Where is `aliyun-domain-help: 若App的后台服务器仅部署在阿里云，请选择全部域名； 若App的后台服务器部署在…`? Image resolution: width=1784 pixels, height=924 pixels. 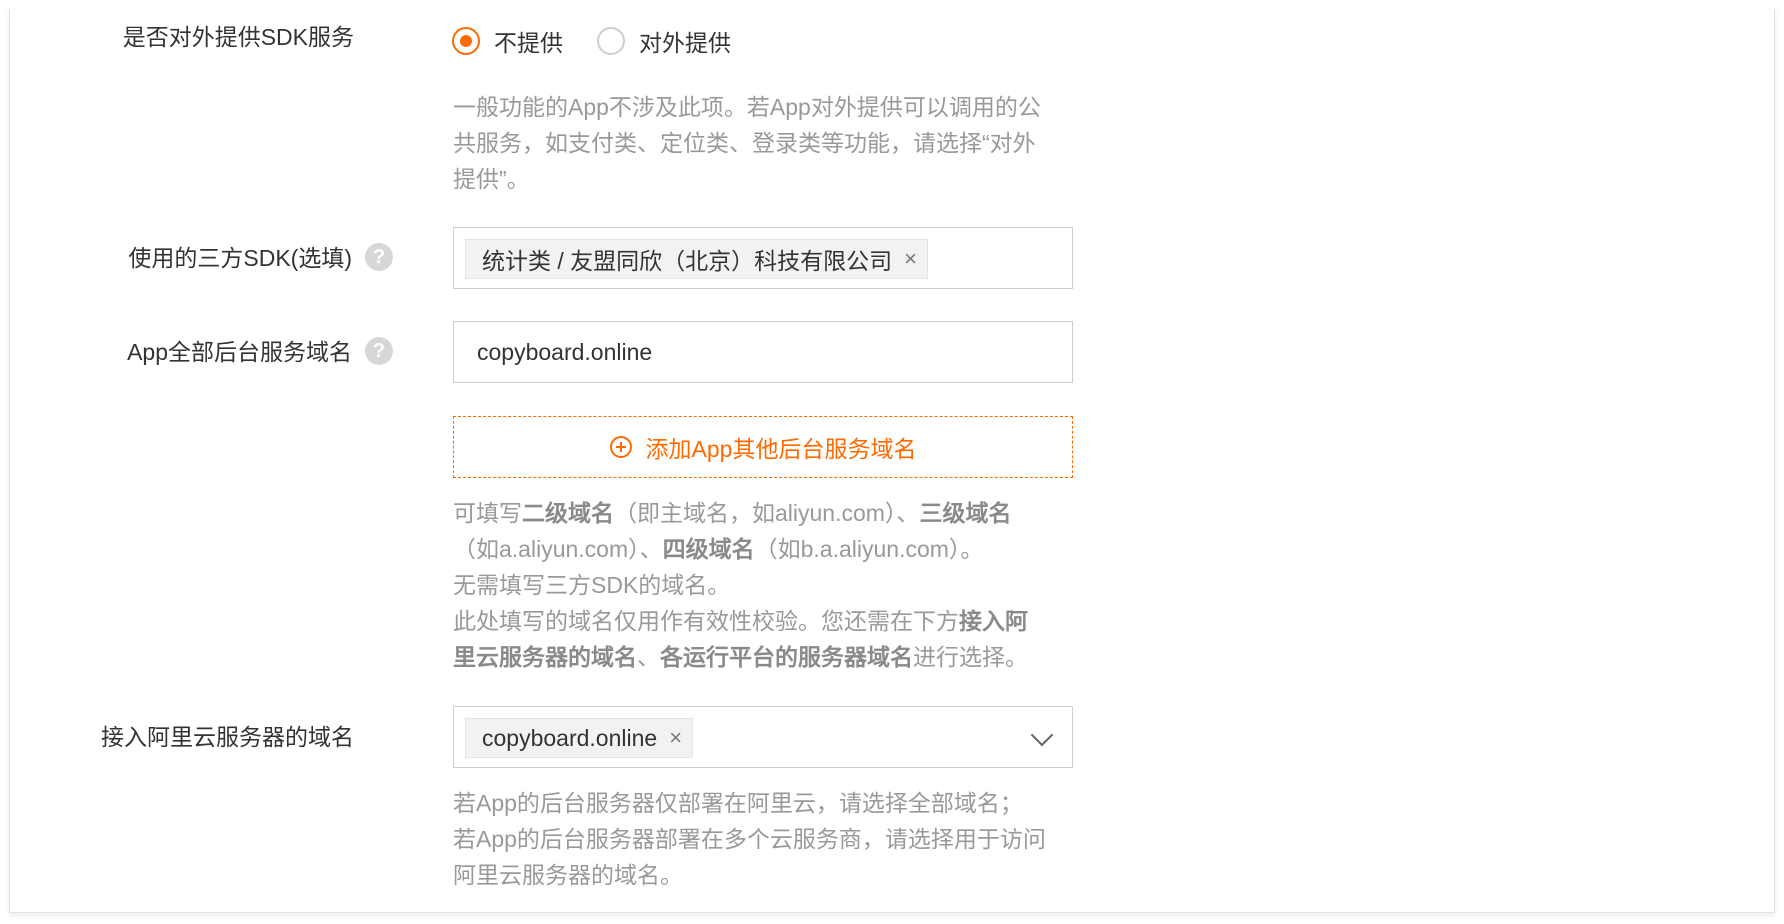
aliyun-domain-help: 若App的后台服务器仅部署在阿里云，请选择全部域名； 若App的后台服务器部署在… is located at coordinates (763, 839).